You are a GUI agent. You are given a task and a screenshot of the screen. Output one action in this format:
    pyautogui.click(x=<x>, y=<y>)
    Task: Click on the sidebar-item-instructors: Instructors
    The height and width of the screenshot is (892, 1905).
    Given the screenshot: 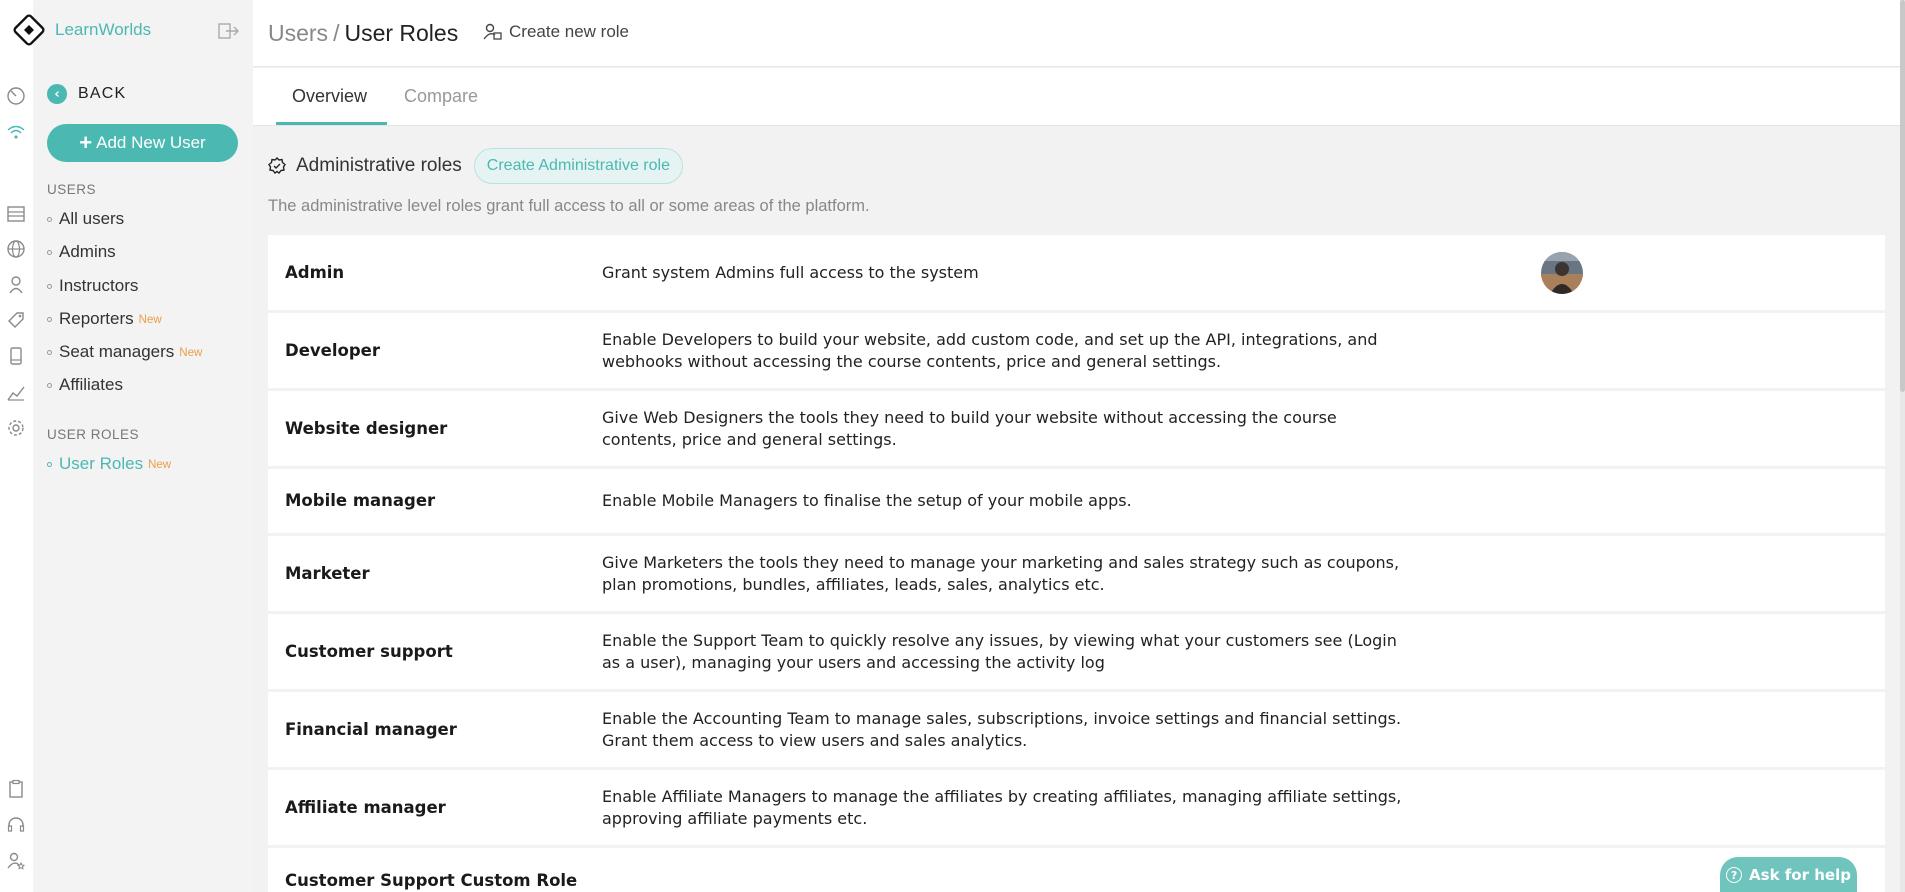 What is the action you would take?
    pyautogui.click(x=92, y=286)
    